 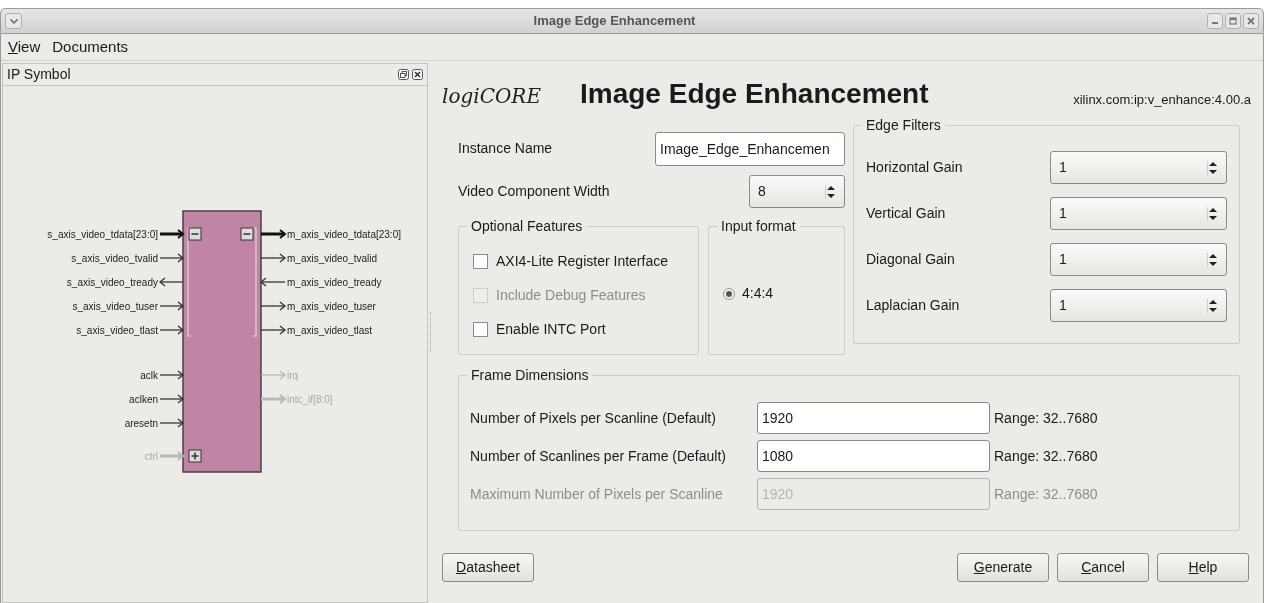 What do you see at coordinates (750, 148) in the screenshot?
I see `instance-name-field: Image_Edge_Enhancemen` at bounding box center [750, 148].